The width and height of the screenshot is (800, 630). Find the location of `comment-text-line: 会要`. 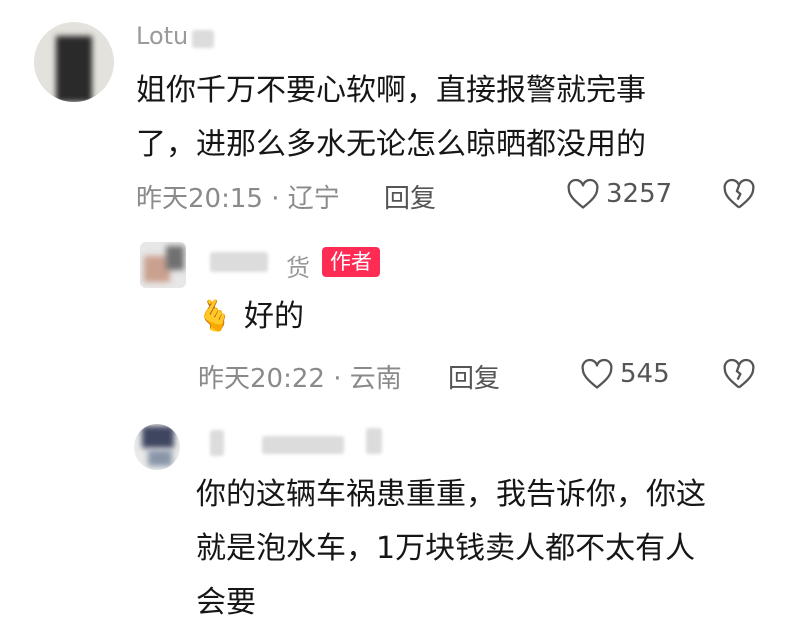

comment-text-line: 会要 is located at coordinates (226, 602).